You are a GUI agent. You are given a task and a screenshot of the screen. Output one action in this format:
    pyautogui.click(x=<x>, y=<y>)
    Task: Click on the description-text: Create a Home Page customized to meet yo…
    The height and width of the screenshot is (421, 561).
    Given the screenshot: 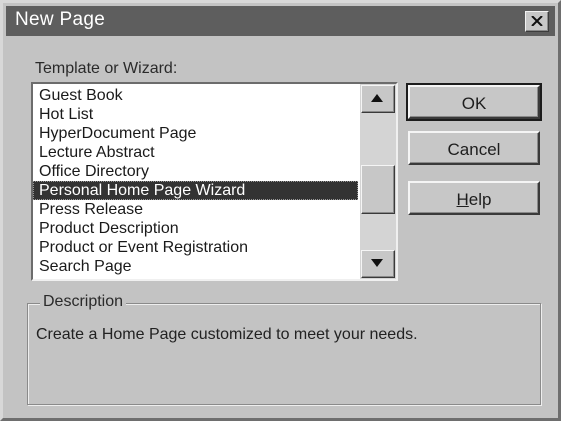 What is the action you would take?
    pyautogui.click(x=227, y=334)
    